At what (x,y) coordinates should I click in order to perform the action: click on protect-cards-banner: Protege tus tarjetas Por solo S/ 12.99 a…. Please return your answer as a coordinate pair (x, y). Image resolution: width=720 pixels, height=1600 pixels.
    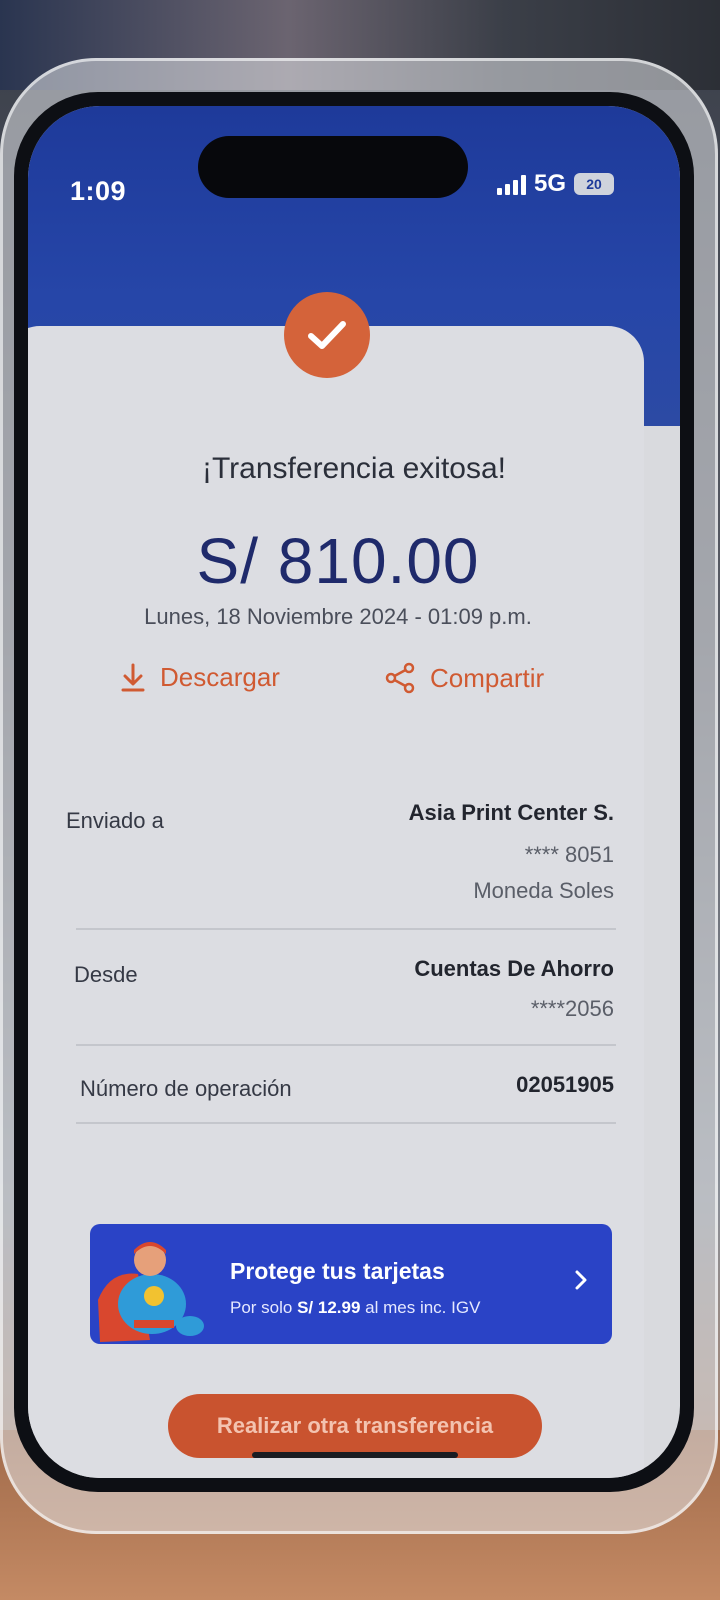
    Looking at the image, I should click on (351, 1284).